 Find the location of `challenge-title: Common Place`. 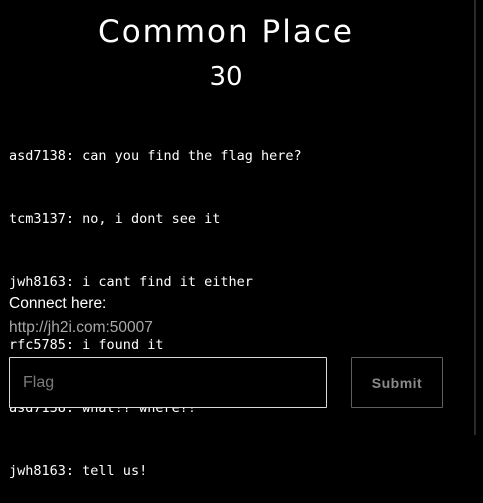

challenge-title: Common Place is located at coordinates (226, 32).